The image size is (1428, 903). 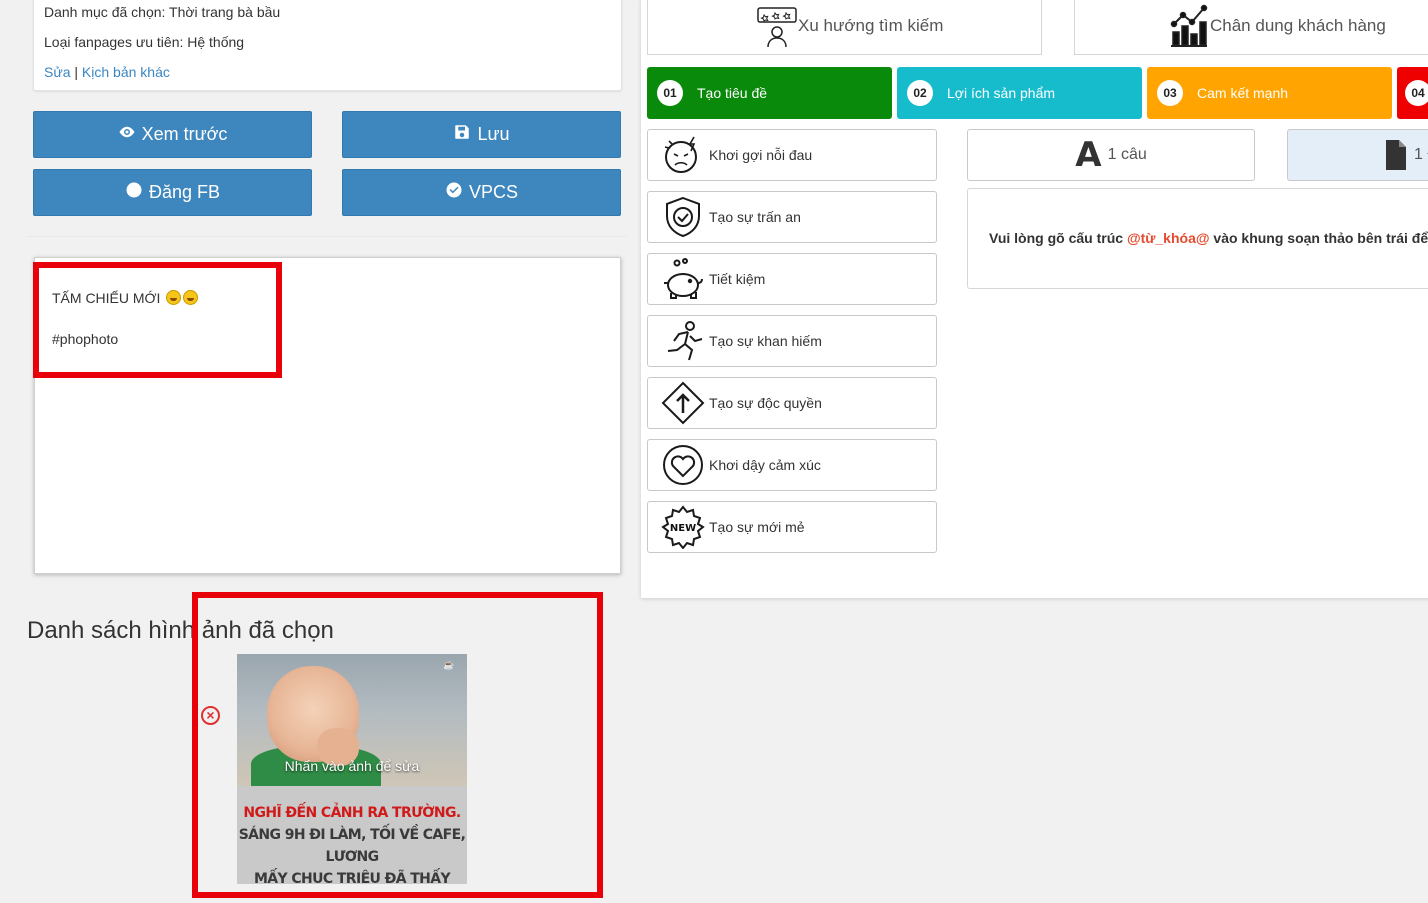 I want to click on option-pain: Khơi gợi nỗi đau, so click(x=792, y=155).